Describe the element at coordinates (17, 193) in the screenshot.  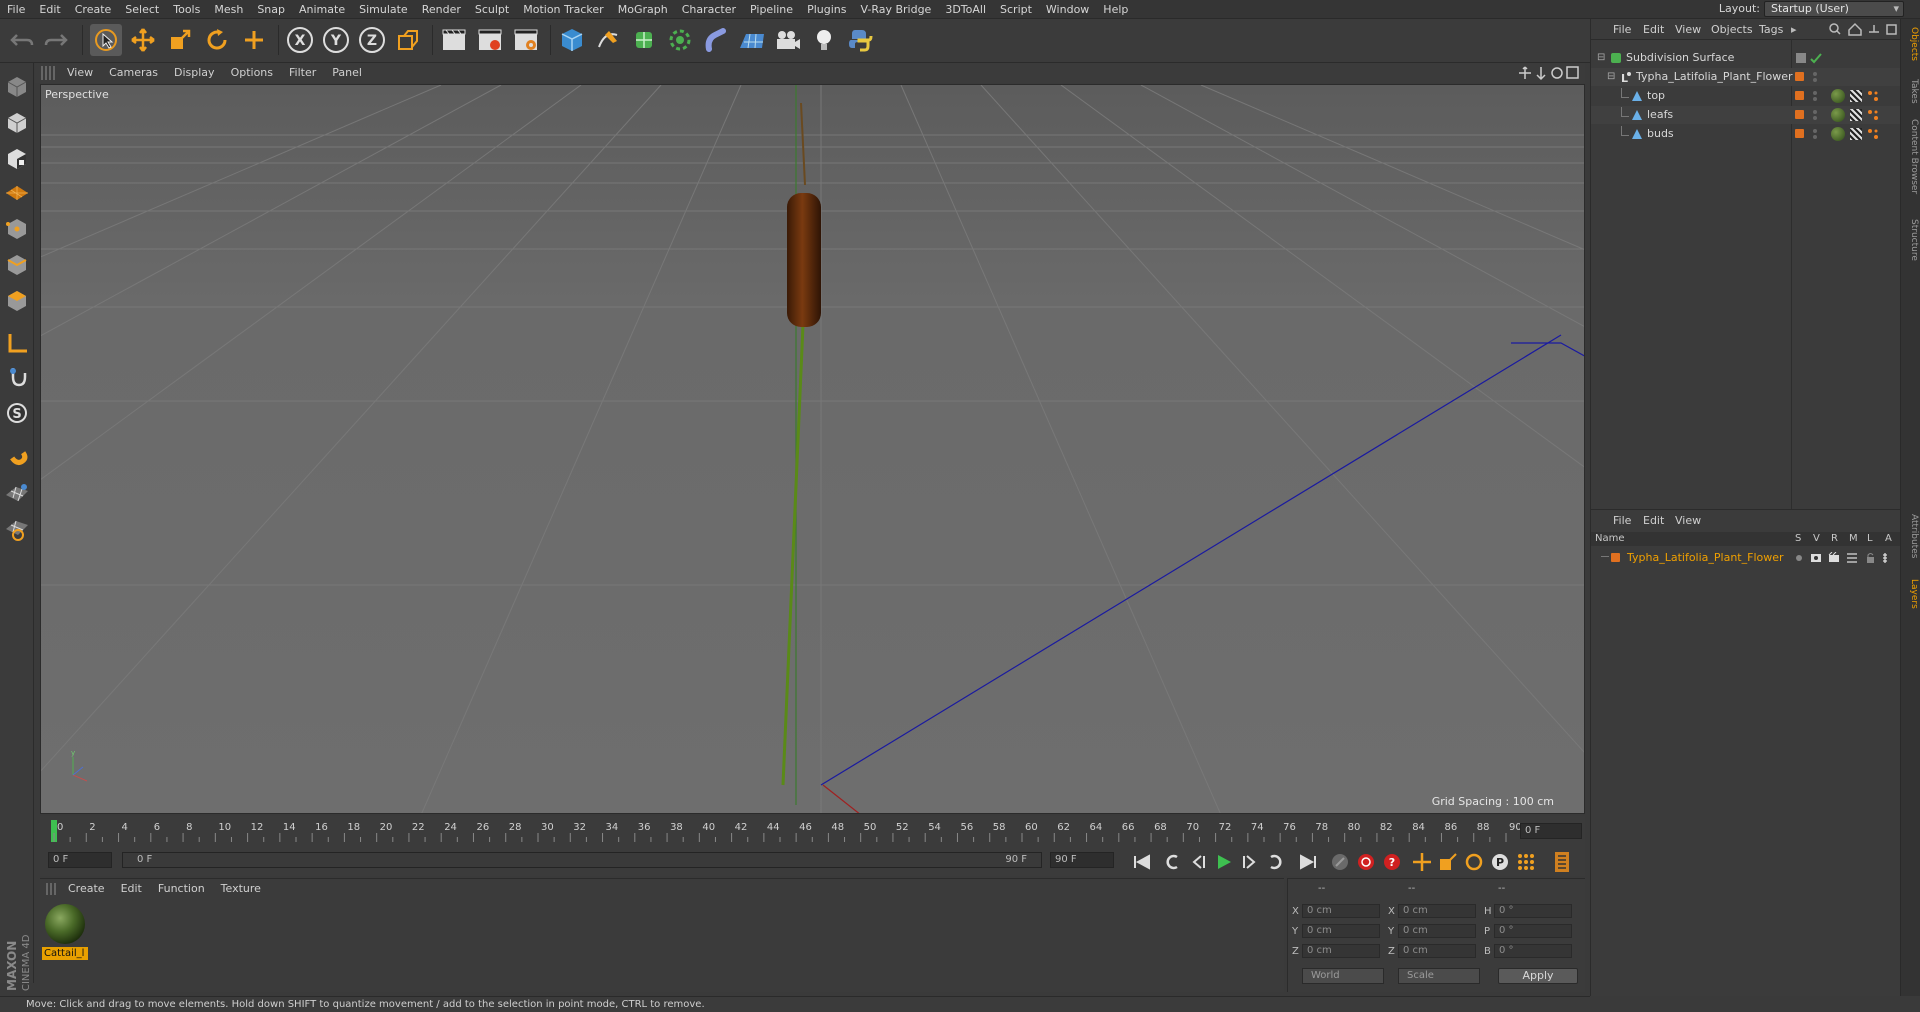
I see `workplane-icon` at that location.